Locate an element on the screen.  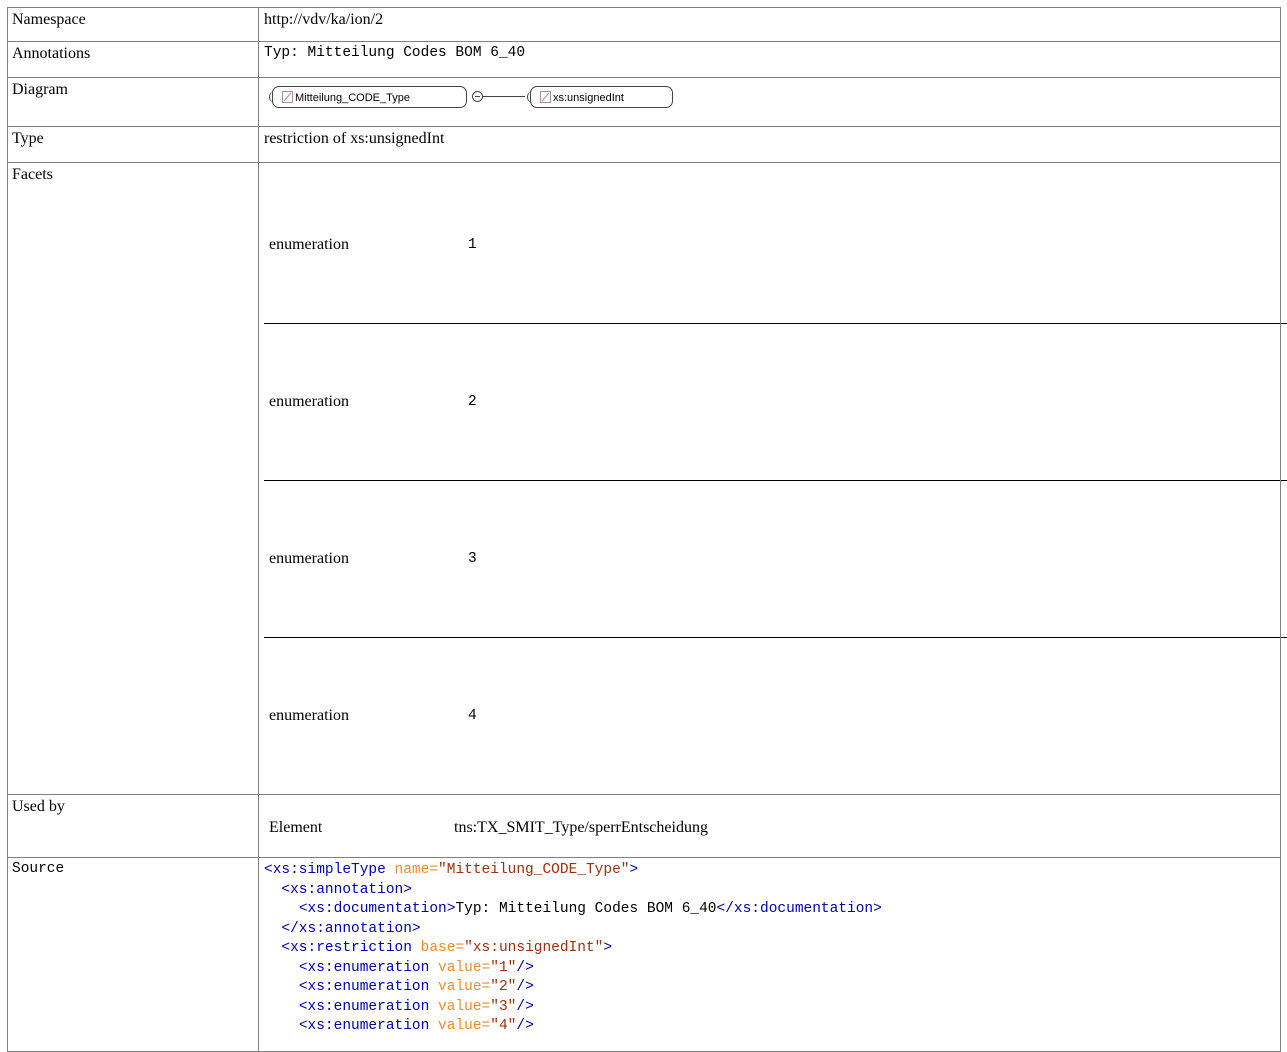
source-line: <xs:enumeration value="4"/> is located at coordinates (399, 1026).